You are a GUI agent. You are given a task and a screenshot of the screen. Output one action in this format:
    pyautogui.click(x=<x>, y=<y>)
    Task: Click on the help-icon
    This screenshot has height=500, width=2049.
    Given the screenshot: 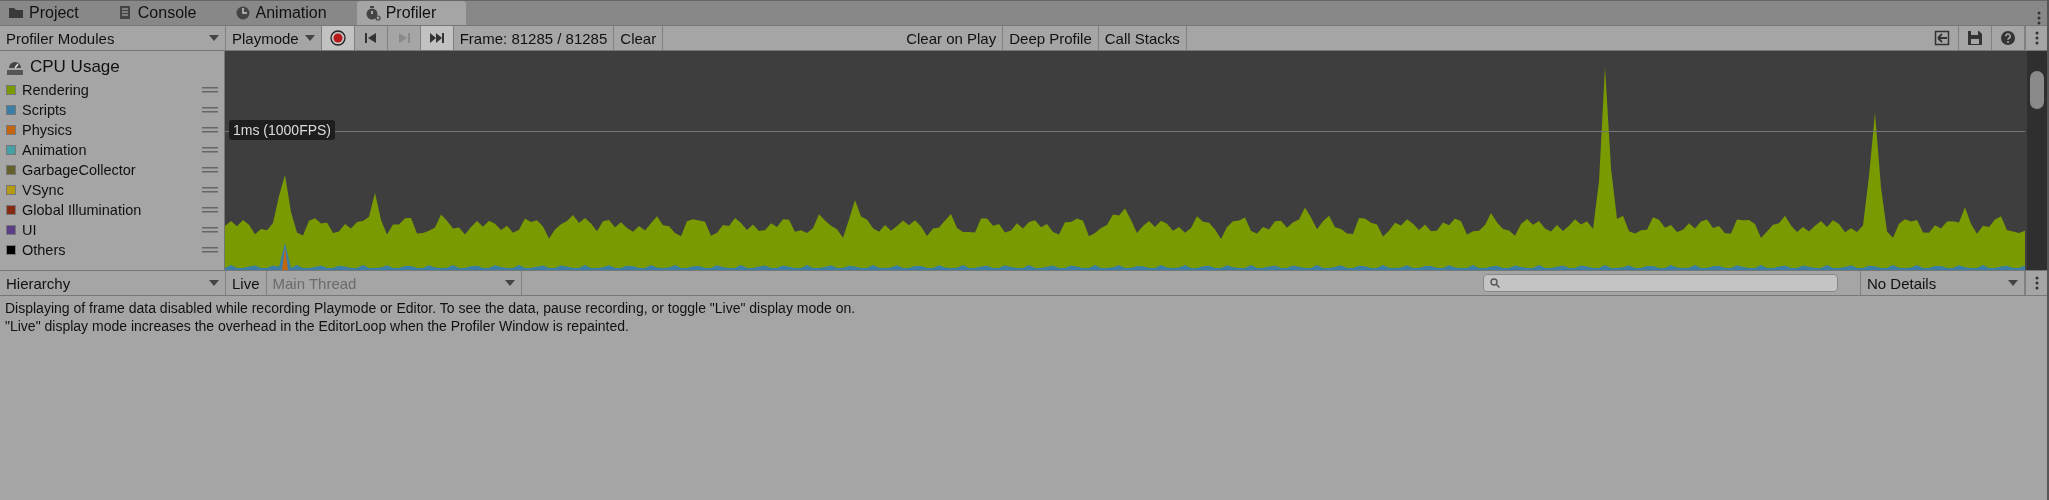 What is the action you would take?
    pyautogui.click(x=2008, y=38)
    